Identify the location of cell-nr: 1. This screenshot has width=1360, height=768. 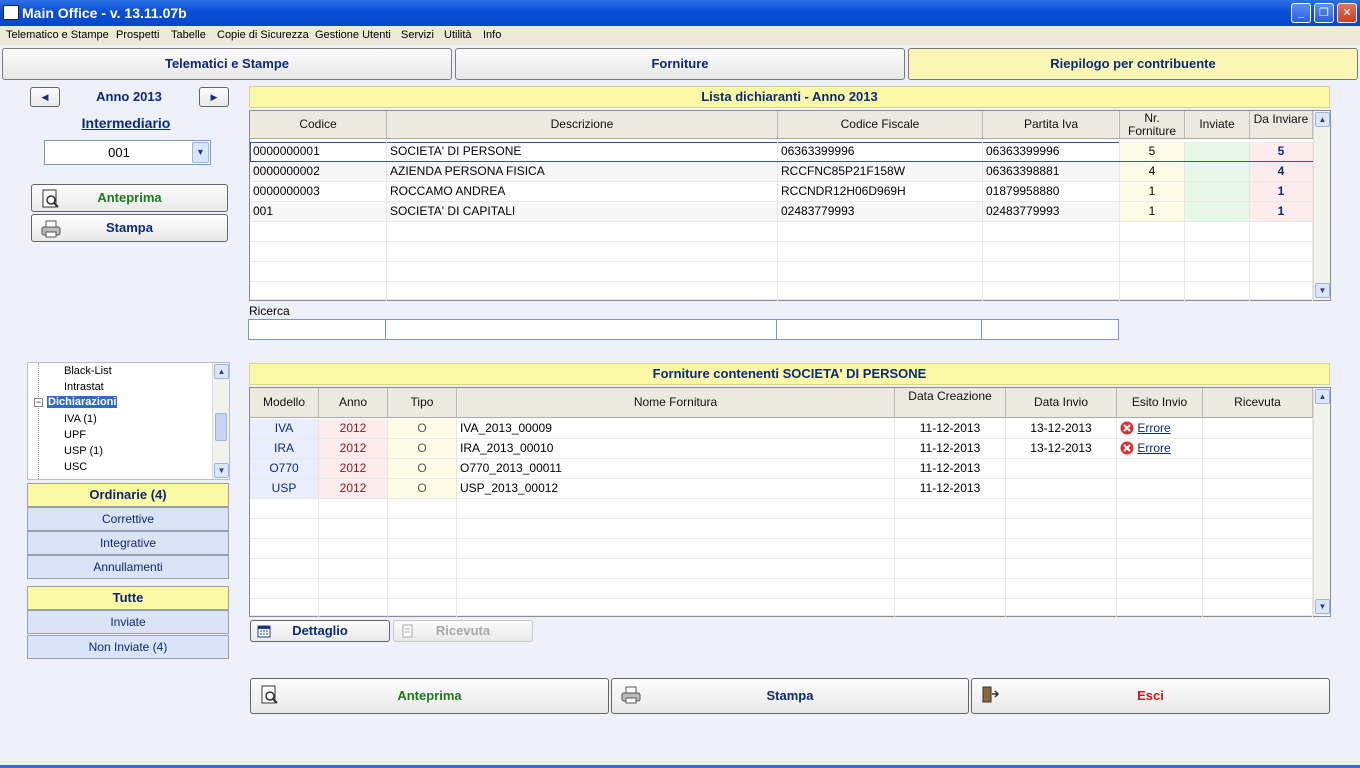
(1152, 191).